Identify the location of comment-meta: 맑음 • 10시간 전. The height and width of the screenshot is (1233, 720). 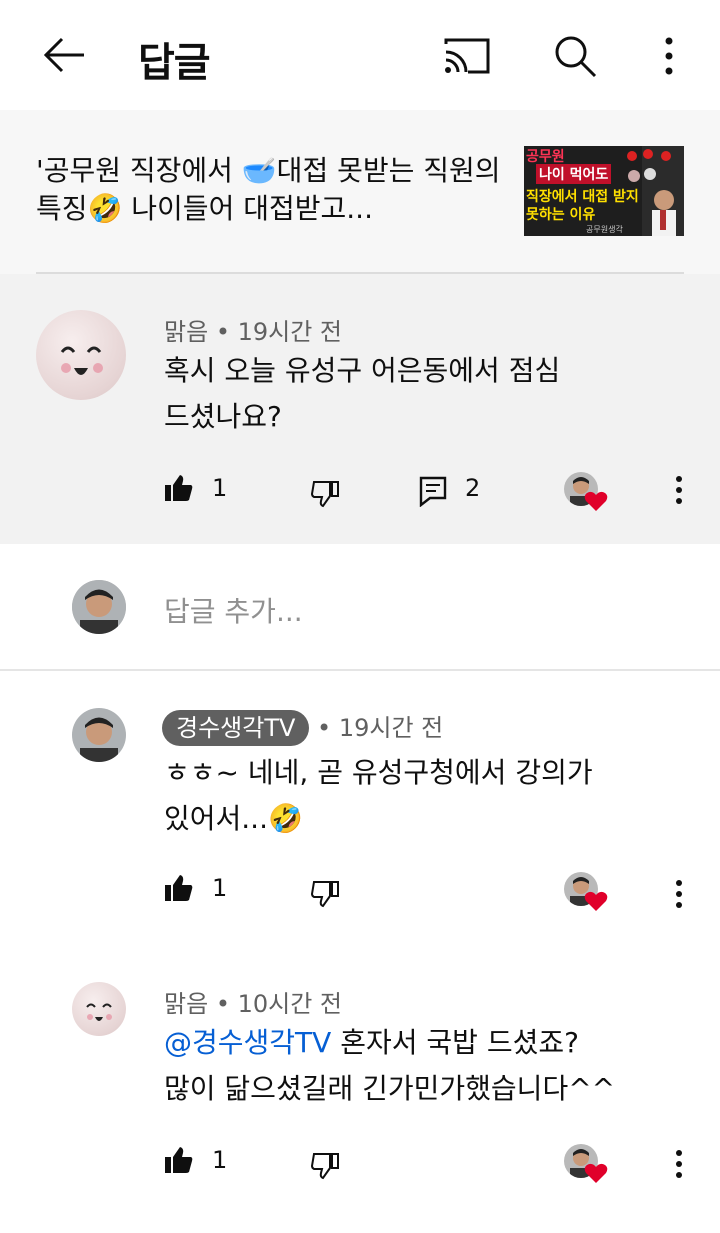
(253, 1001).